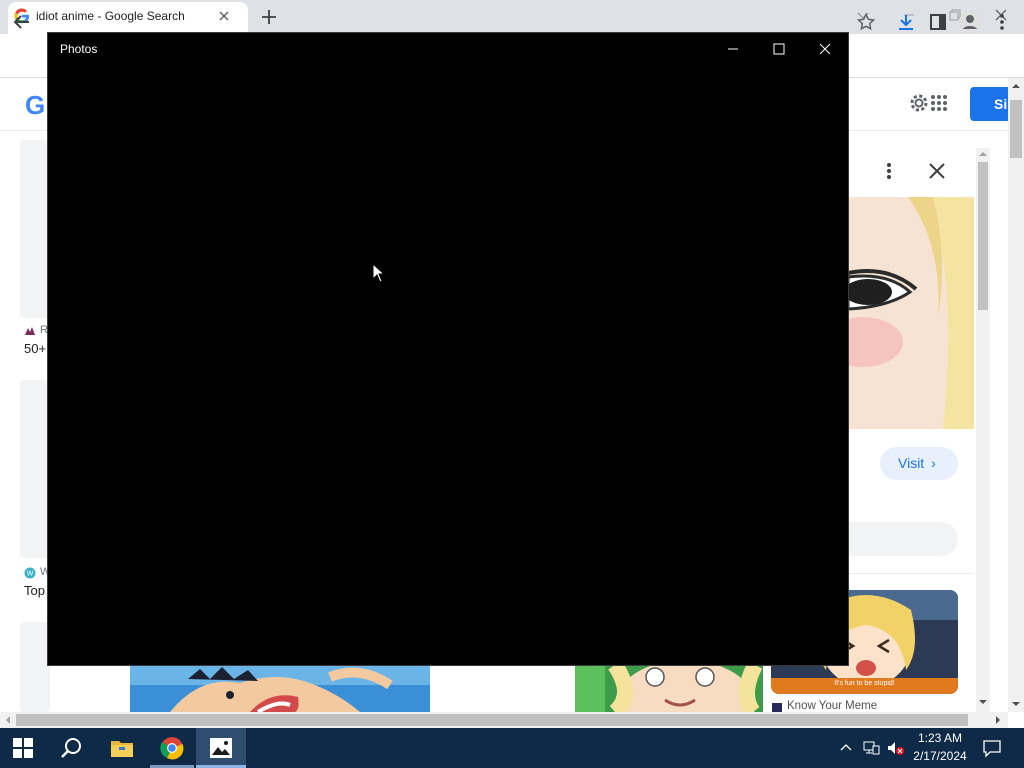  I want to click on related-source: Know Your Meme, so click(832, 706).